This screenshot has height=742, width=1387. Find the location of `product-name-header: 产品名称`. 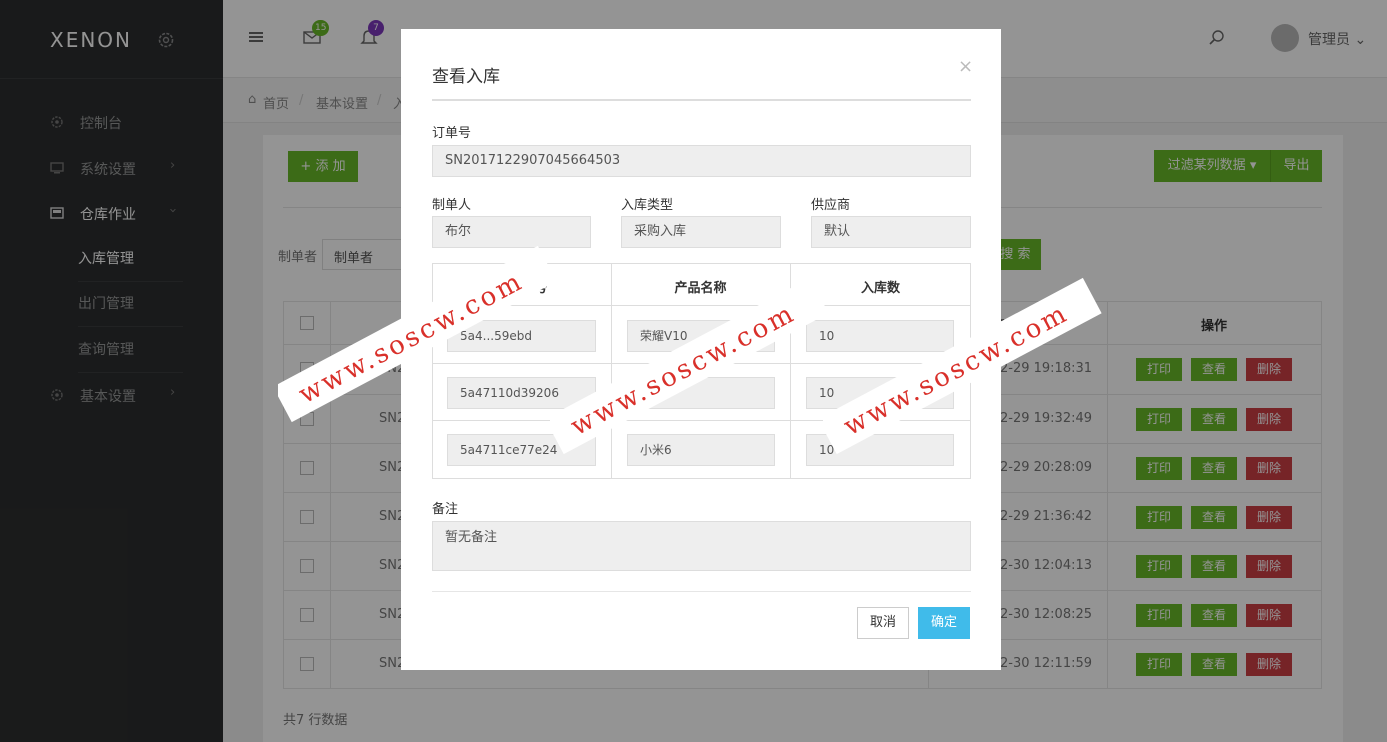

product-name-header: 产品名称 is located at coordinates (700, 288).